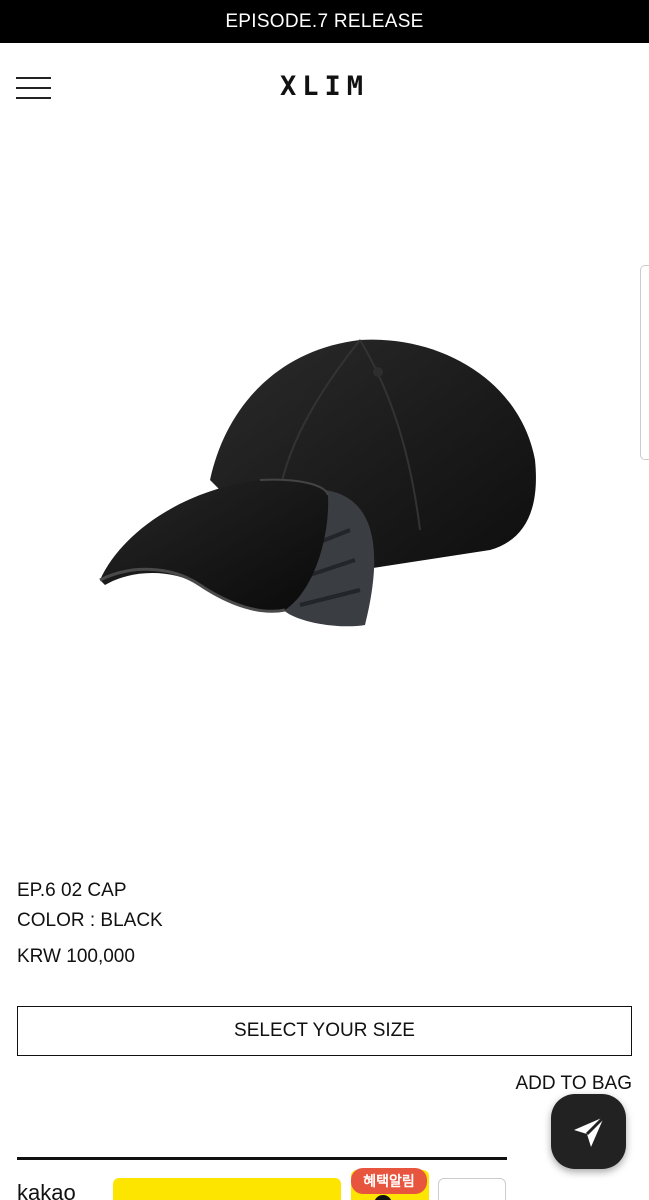  What do you see at coordinates (574, 1084) in the screenshot?
I see `add-to-bag-button: ADD TO BAG` at bounding box center [574, 1084].